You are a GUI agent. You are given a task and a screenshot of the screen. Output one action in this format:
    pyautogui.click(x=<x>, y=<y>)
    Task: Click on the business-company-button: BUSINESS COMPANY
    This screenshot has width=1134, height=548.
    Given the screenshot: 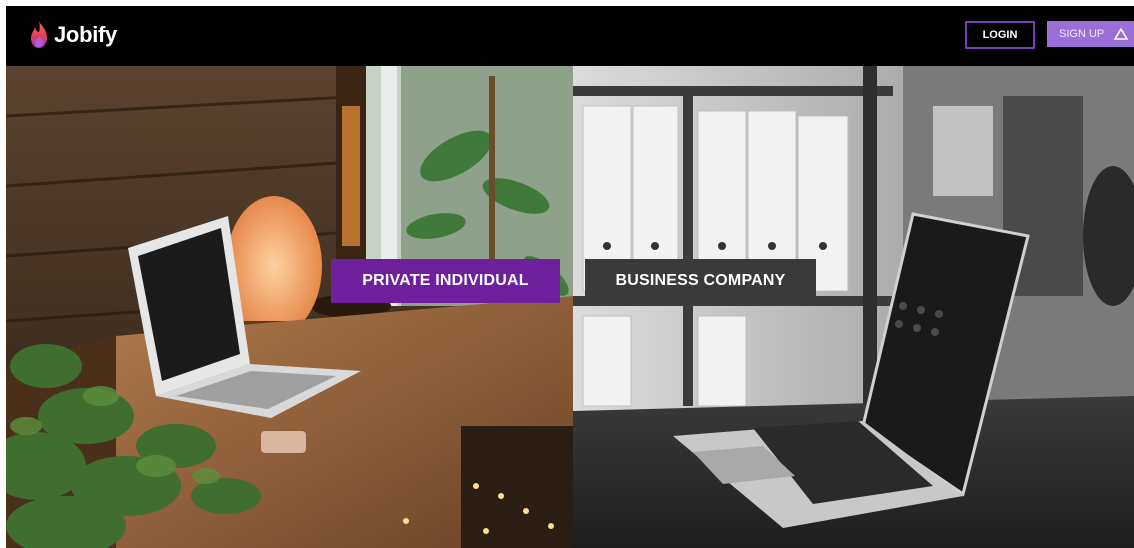 What is the action you would take?
    pyautogui.click(x=700, y=281)
    